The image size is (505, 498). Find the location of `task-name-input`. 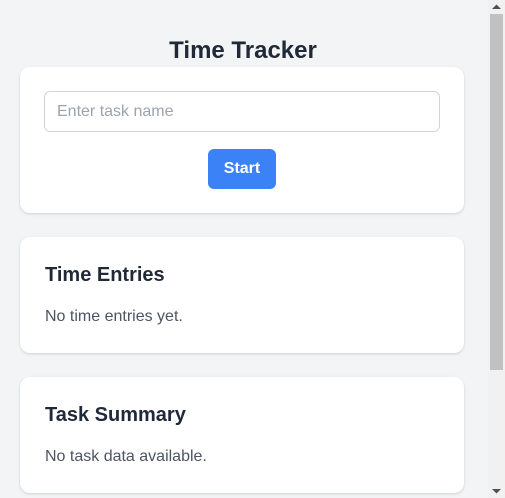

task-name-input is located at coordinates (242, 111).